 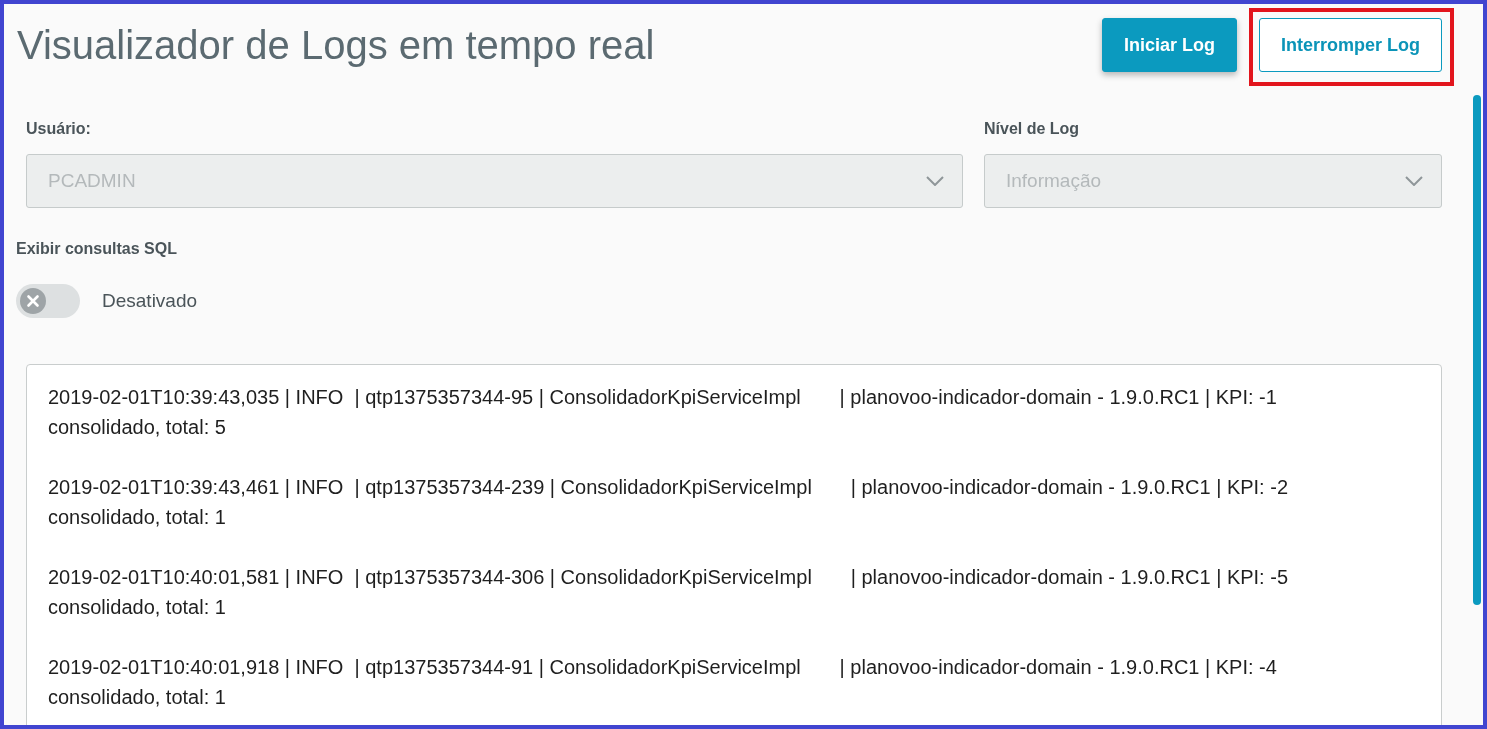 I want to click on log-entry: 2019-02-01T10:40:01,918 | INFO | qtp1375357344-91 | ConsolidadorKpiServiceImpl | planovoo-indicador-domain - 1.9.0.RC1 | KPI: -4 consolidado, total: 1, so click(x=662, y=682).